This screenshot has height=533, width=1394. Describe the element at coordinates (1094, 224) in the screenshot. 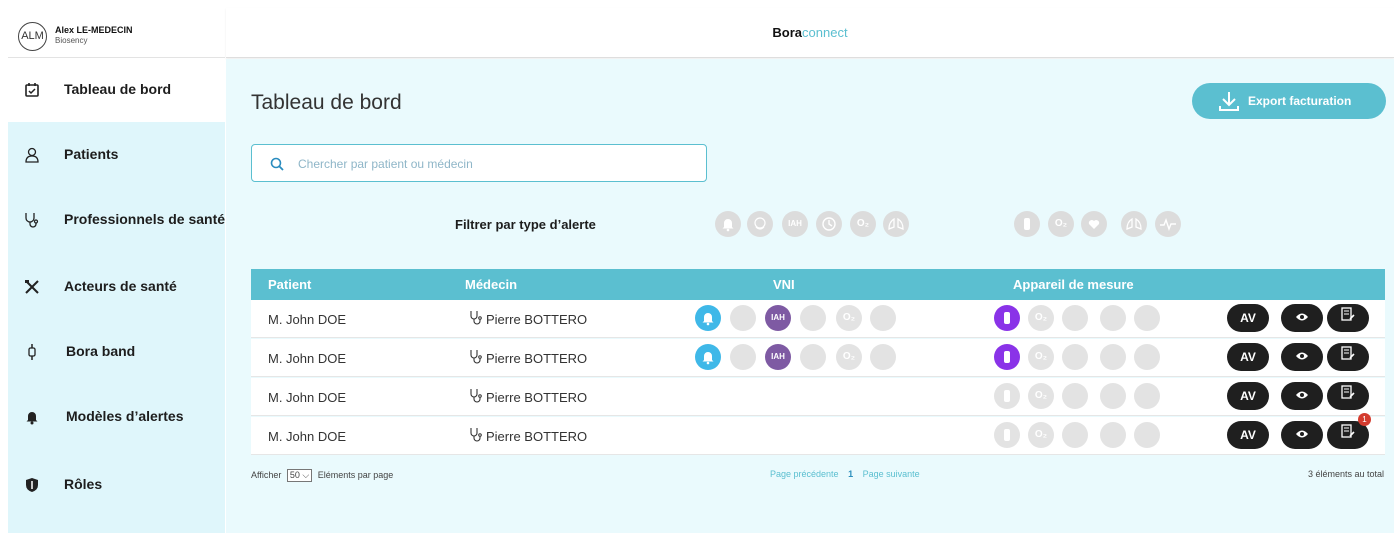

I see `filter-heart-icon` at that location.